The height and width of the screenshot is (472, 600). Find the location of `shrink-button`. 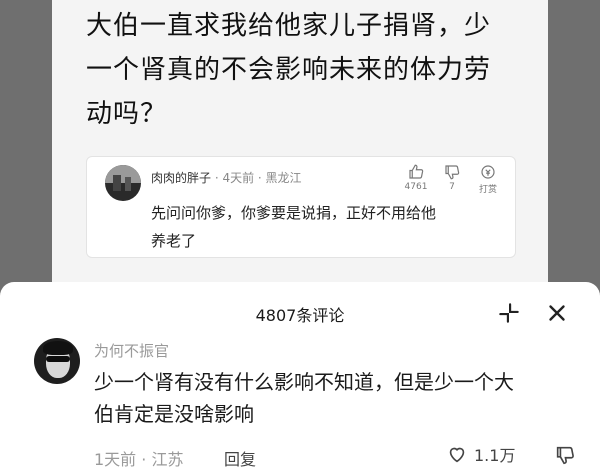

shrink-button is located at coordinates (509, 315).